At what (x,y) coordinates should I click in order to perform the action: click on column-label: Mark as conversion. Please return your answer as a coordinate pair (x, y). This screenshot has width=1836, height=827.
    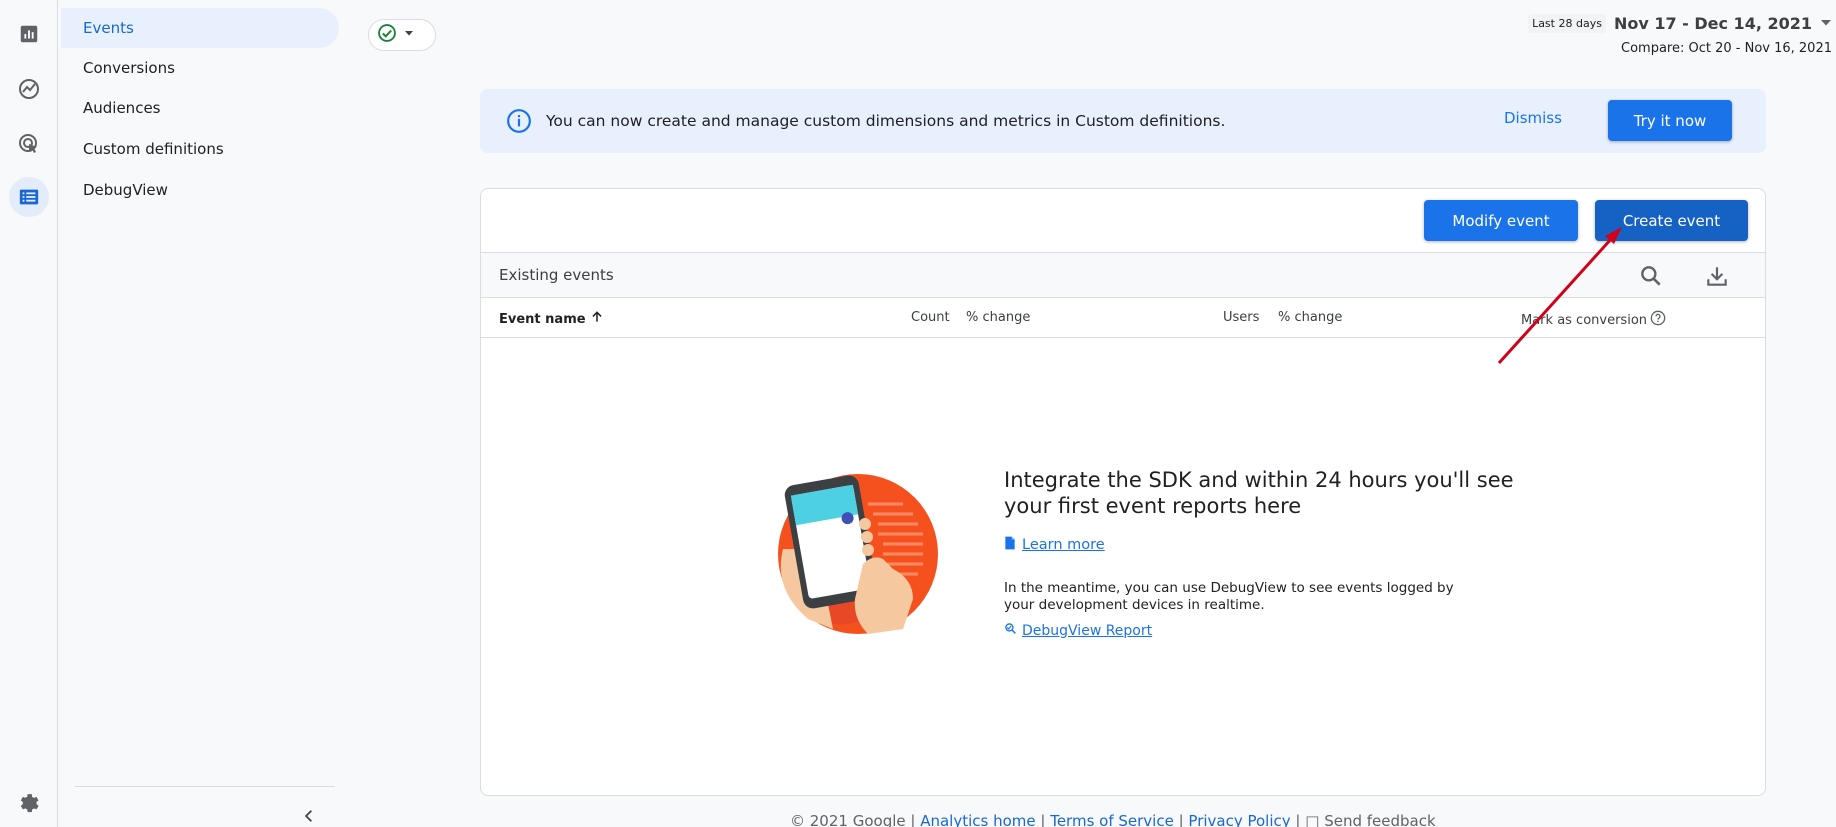
    Looking at the image, I should click on (1584, 320).